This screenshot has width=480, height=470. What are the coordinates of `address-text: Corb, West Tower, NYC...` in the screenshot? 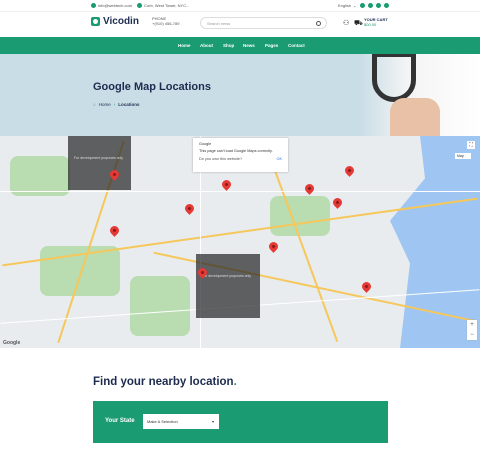 It's located at (167, 5).